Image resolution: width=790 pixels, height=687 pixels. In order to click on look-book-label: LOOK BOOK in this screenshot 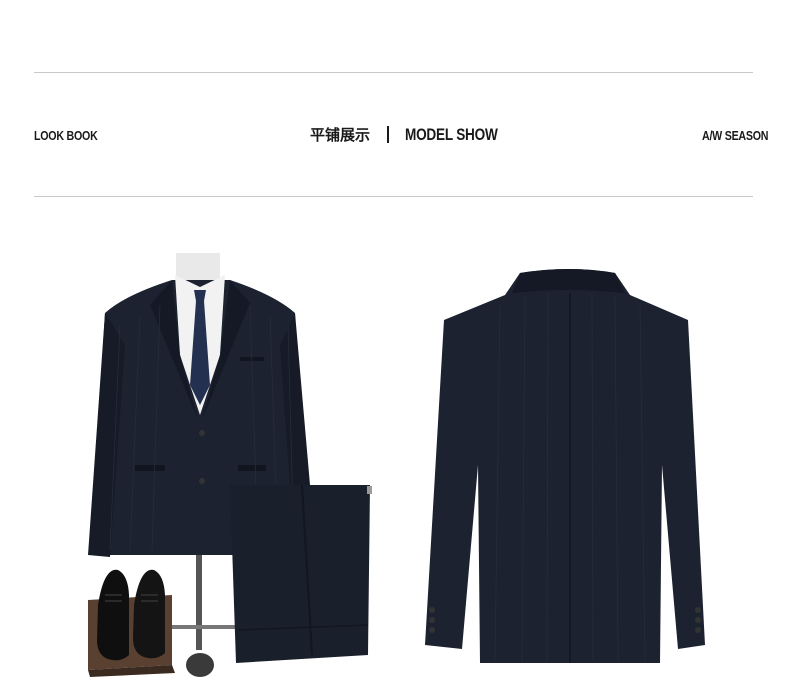, I will do `click(66, 135)`.